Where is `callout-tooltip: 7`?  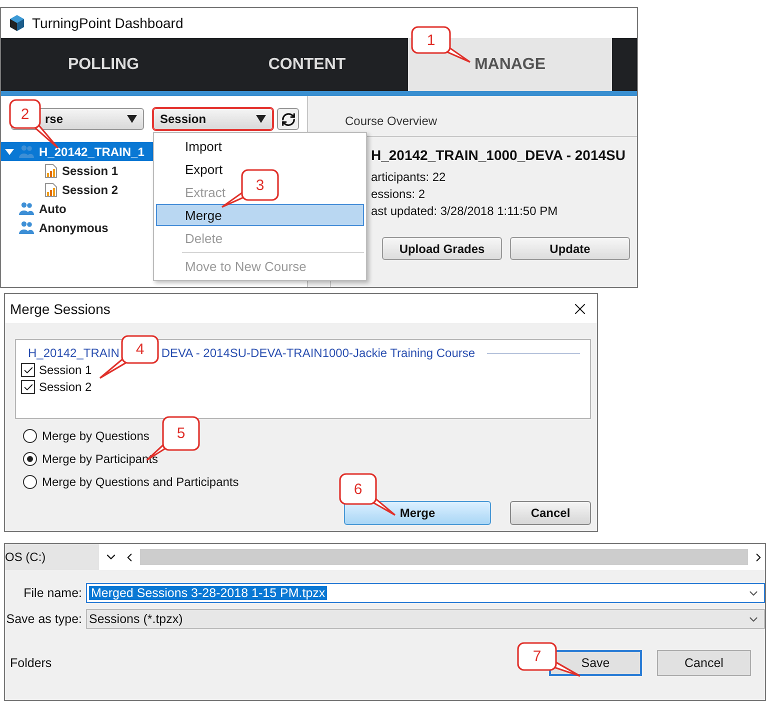 callout-tooltip: 7 is located at coordinates (549, 659).